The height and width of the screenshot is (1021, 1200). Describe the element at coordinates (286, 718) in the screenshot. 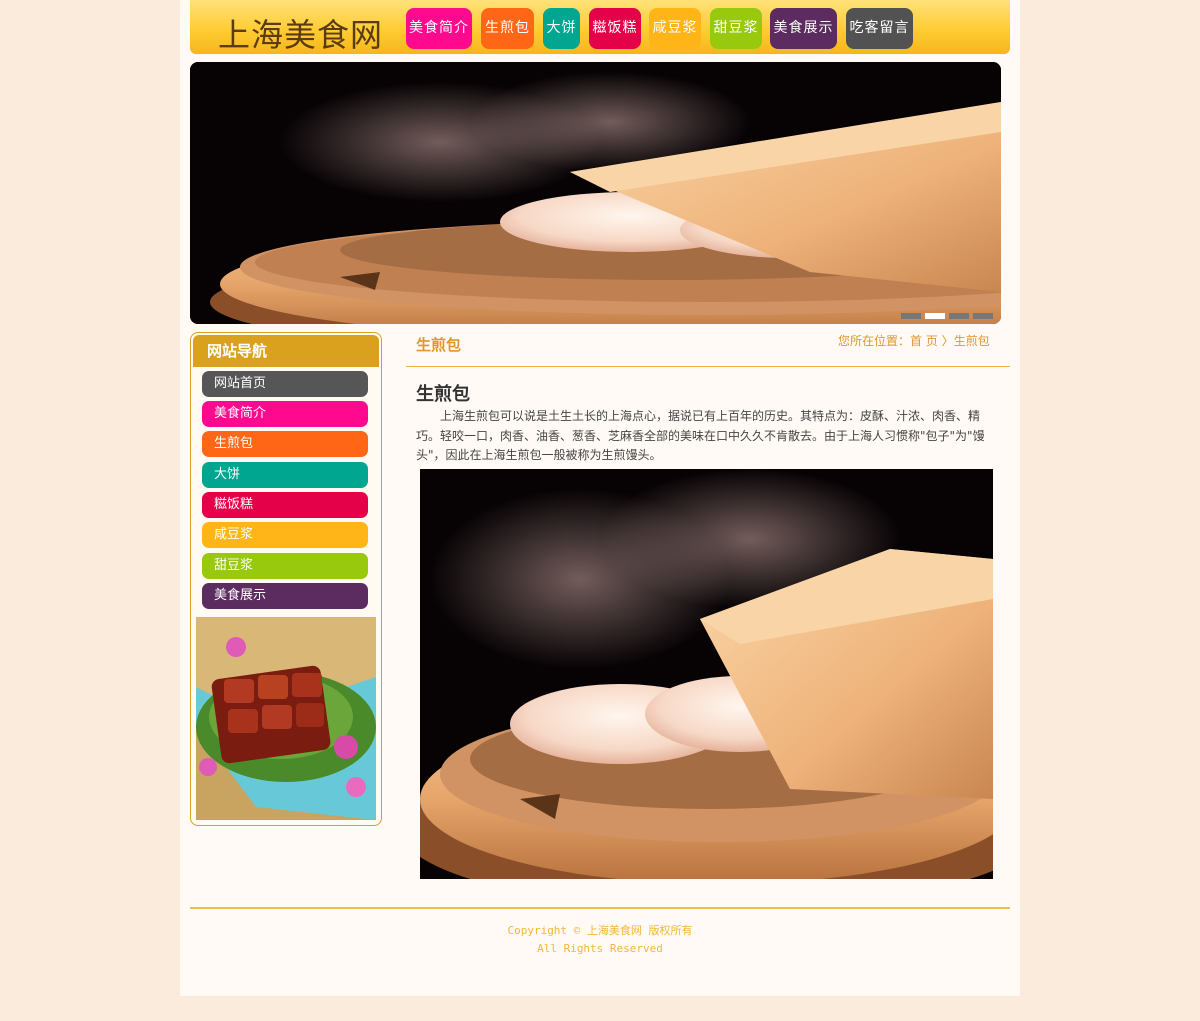

I see `sidebar-image-braised-pork` at that location.